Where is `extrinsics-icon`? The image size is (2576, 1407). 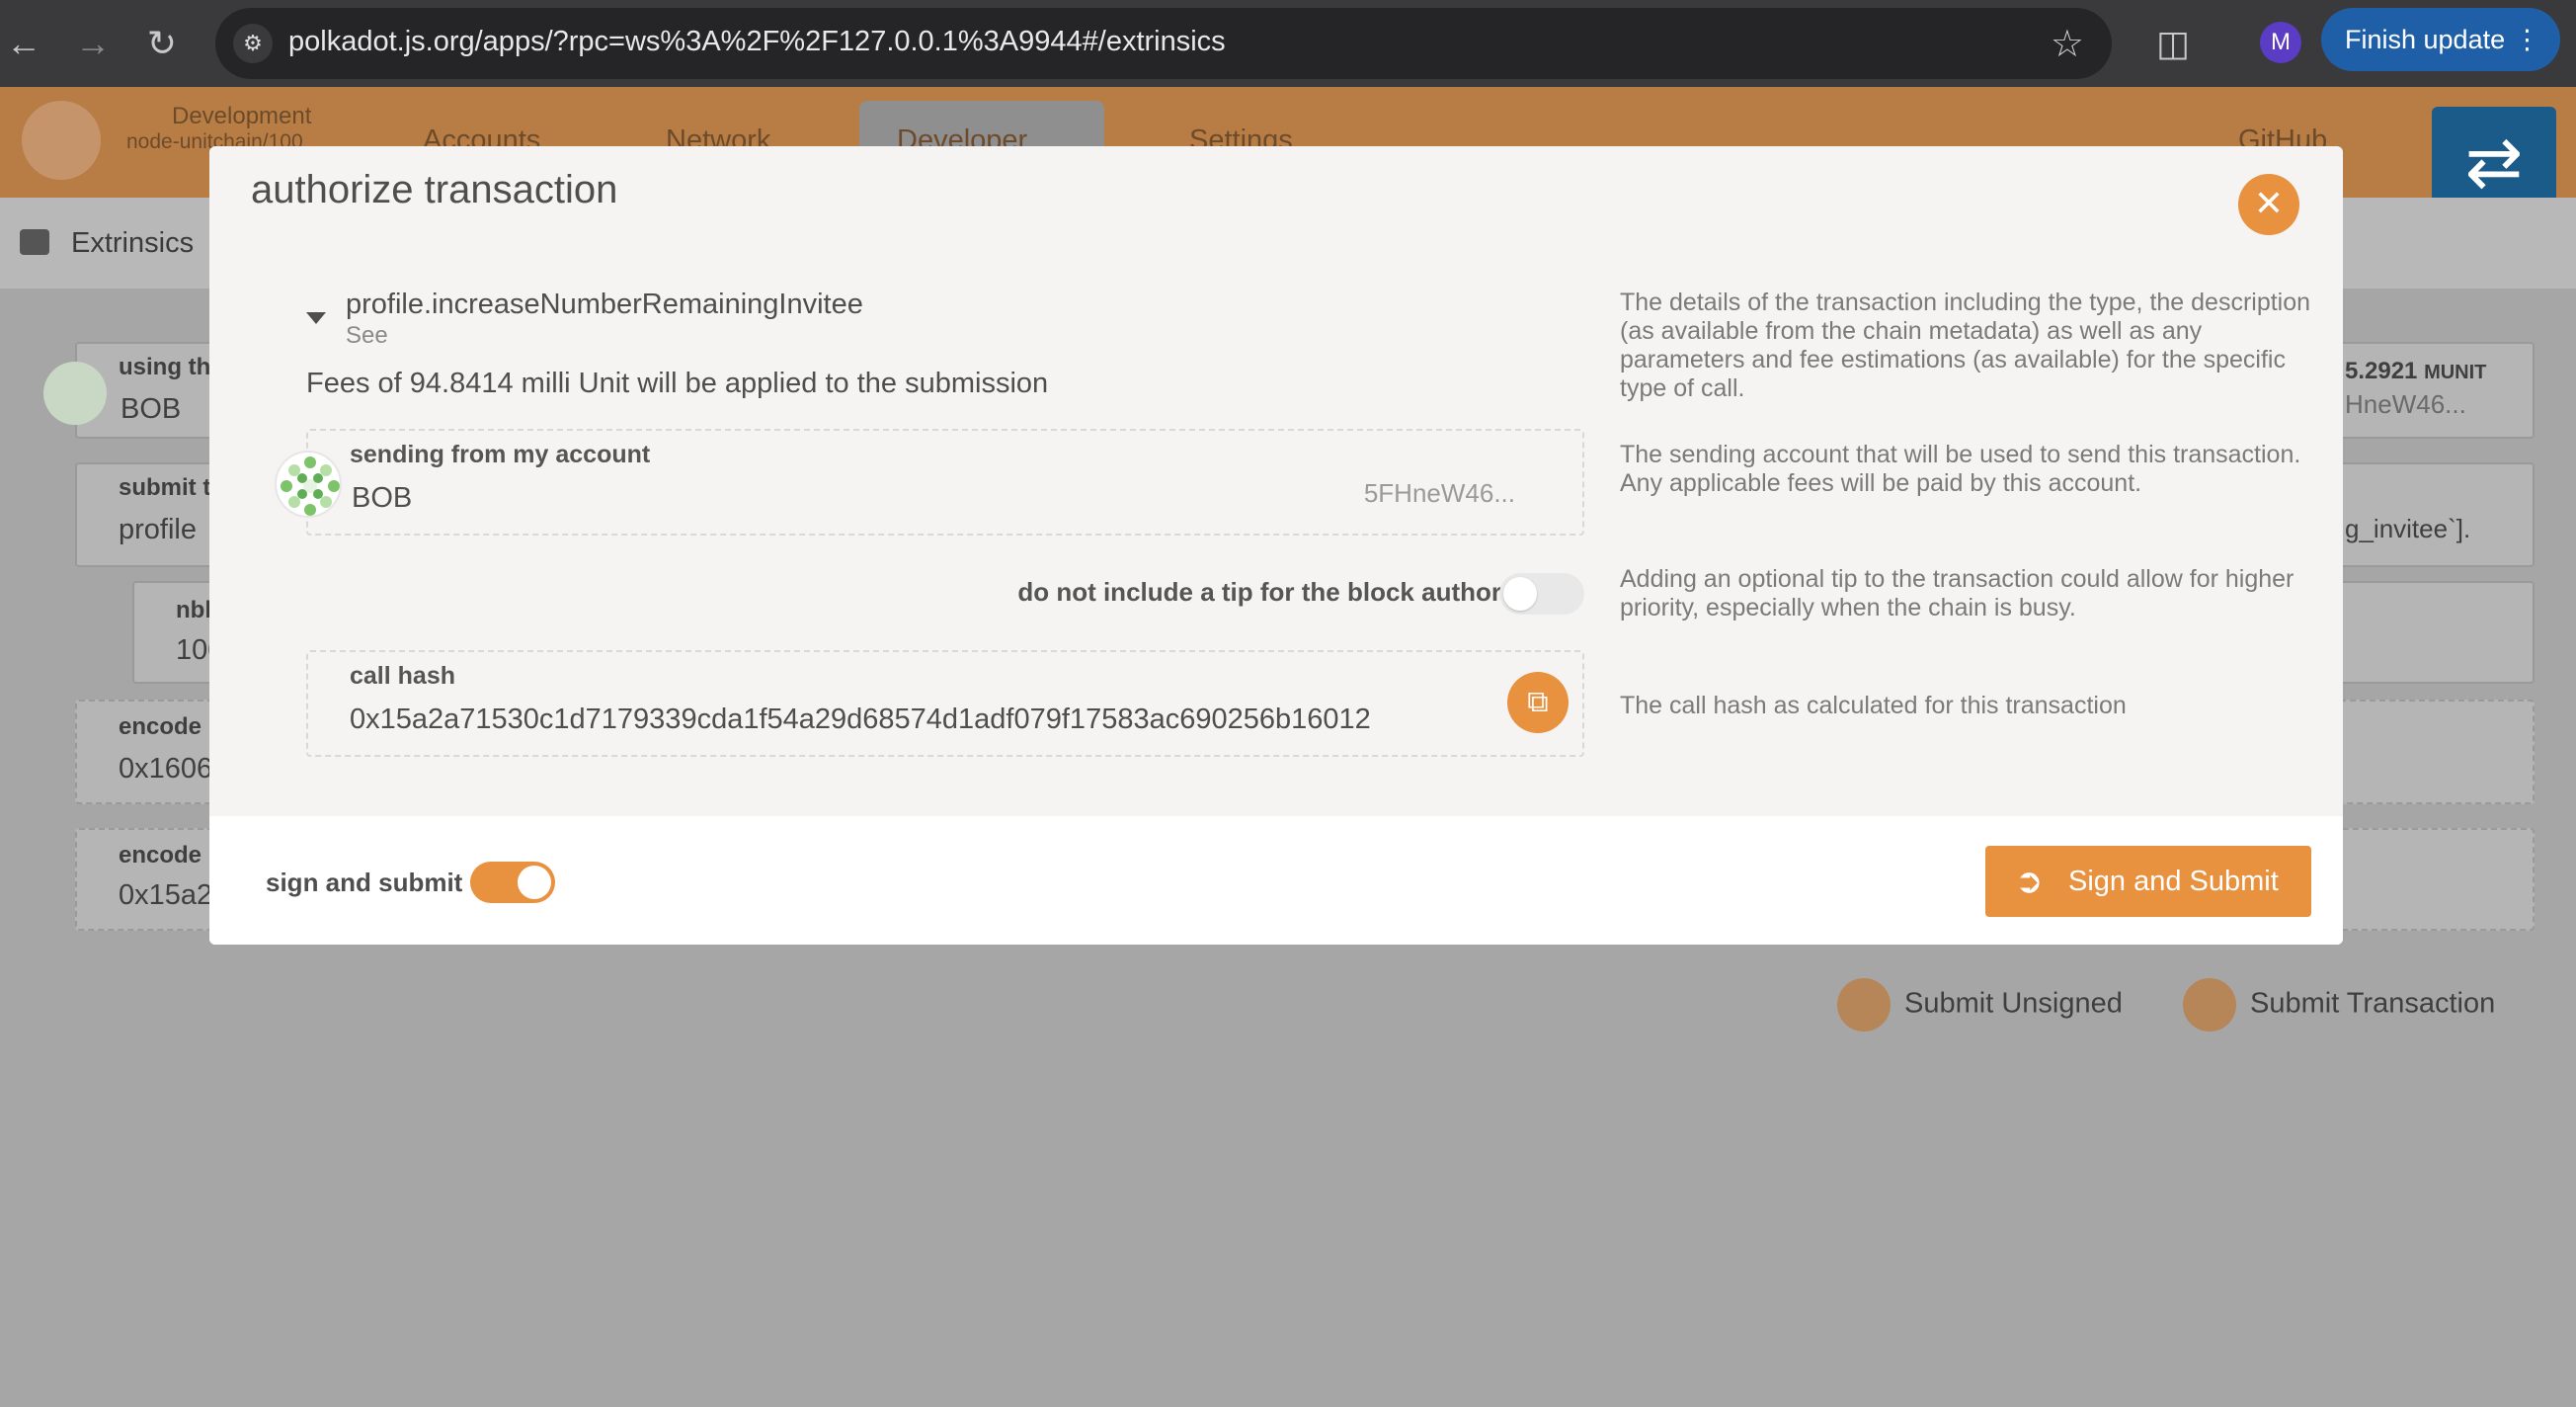
extrinsics-icon is located at coordinates (34, 242).